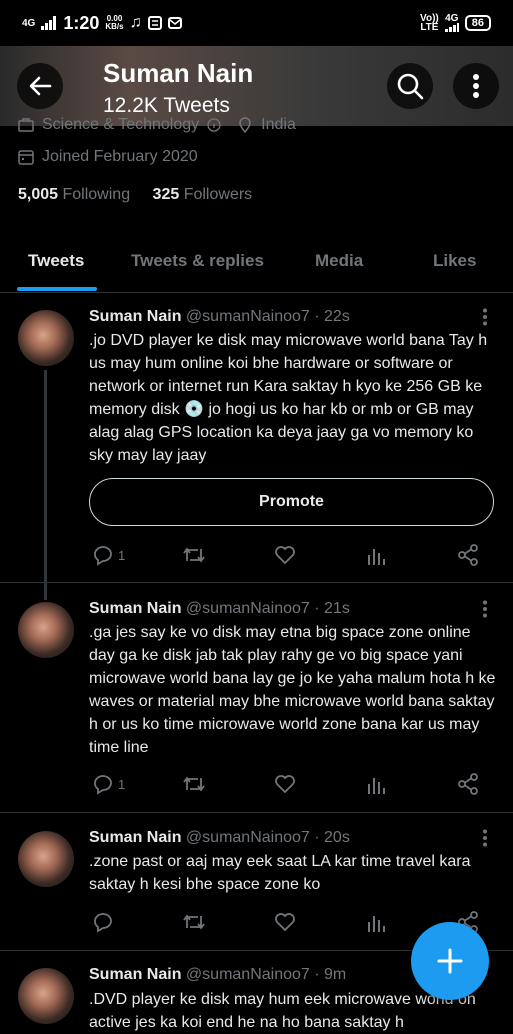 This screenshot has height=1034, width=513. I want to click on promote-button: Promote, so click(291, 502).